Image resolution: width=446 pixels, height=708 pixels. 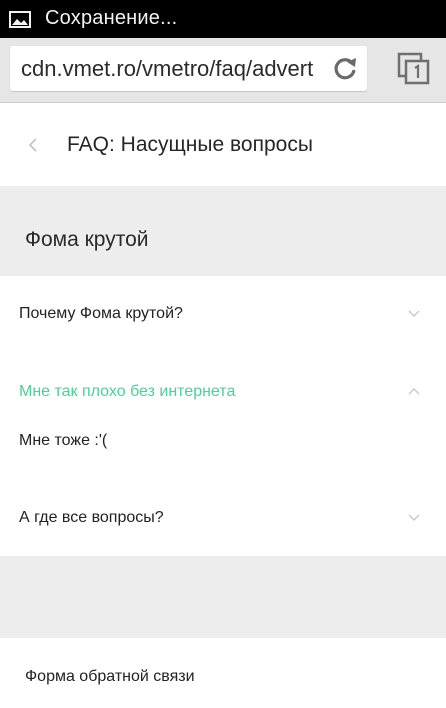 What do you see at coordinates (223, 517) in the screenshot?
I see `faq-item: А где все вопросы?` at bounding box center [223, 517].